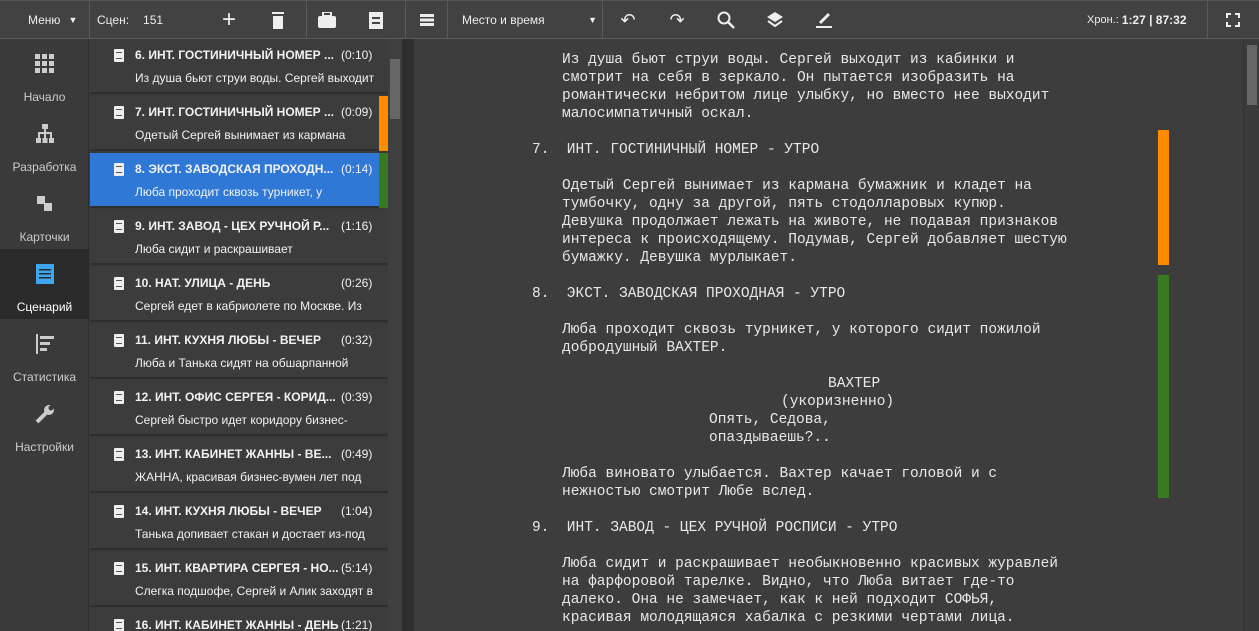 The height and width of the screenshot is (631, 1259). Describe the element at coordinates (130, 20) in the screenshot. I see `scenes-count: Сцен: 151` at that location.